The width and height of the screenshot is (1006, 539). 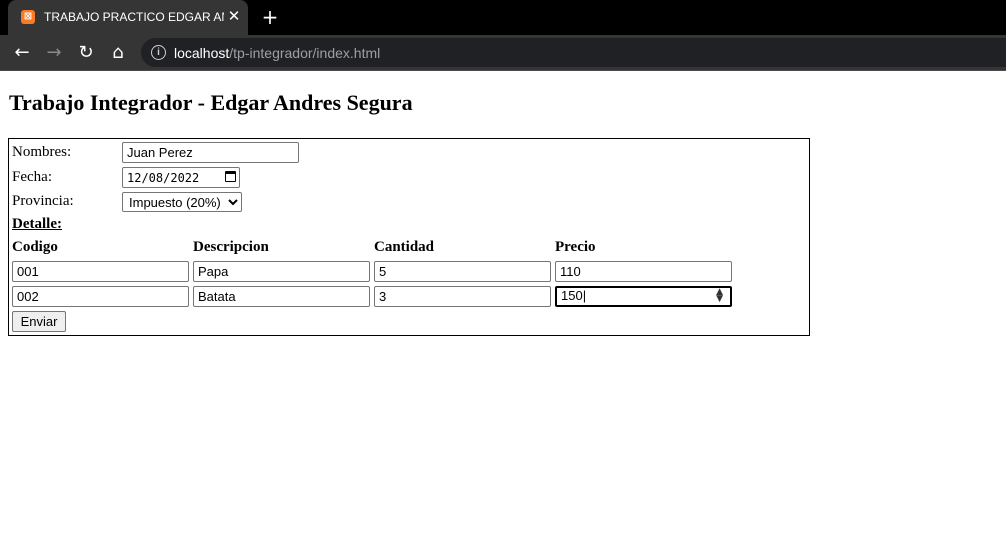 What do you see at coordinates (573, 52) in the screenshot?
I see `address-bar: i localhost/tp-integrador/index.html` at bounding box center [573, 52].